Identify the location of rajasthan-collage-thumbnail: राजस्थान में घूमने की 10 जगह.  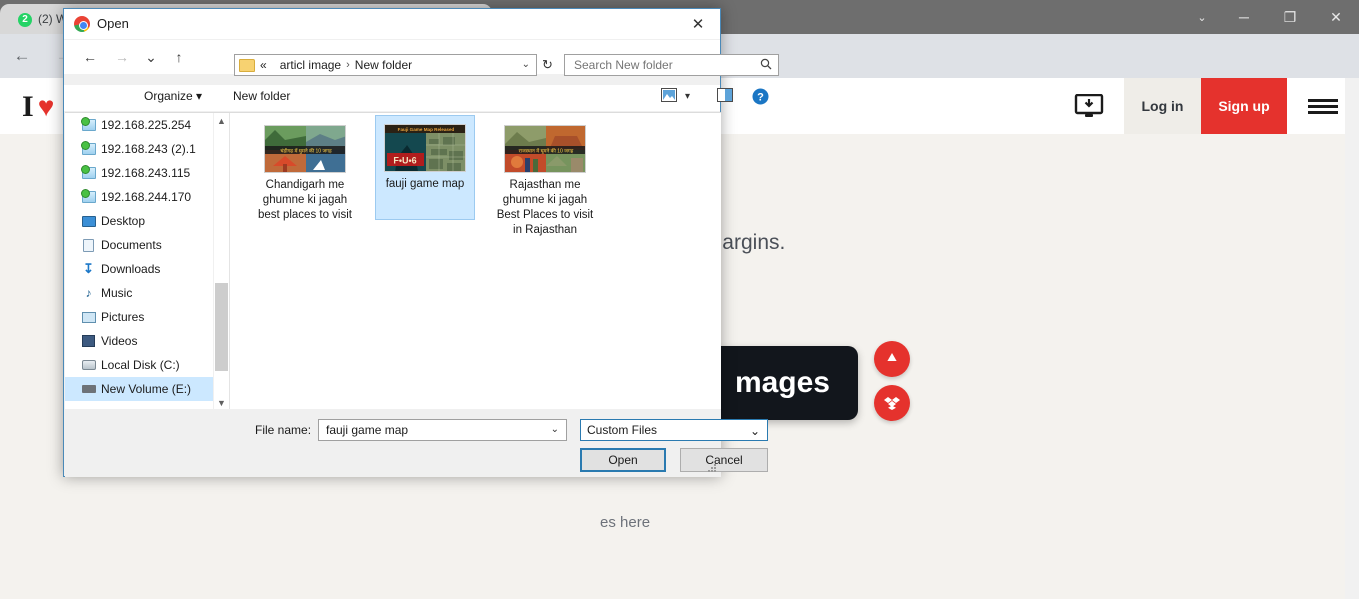
(545, 149).